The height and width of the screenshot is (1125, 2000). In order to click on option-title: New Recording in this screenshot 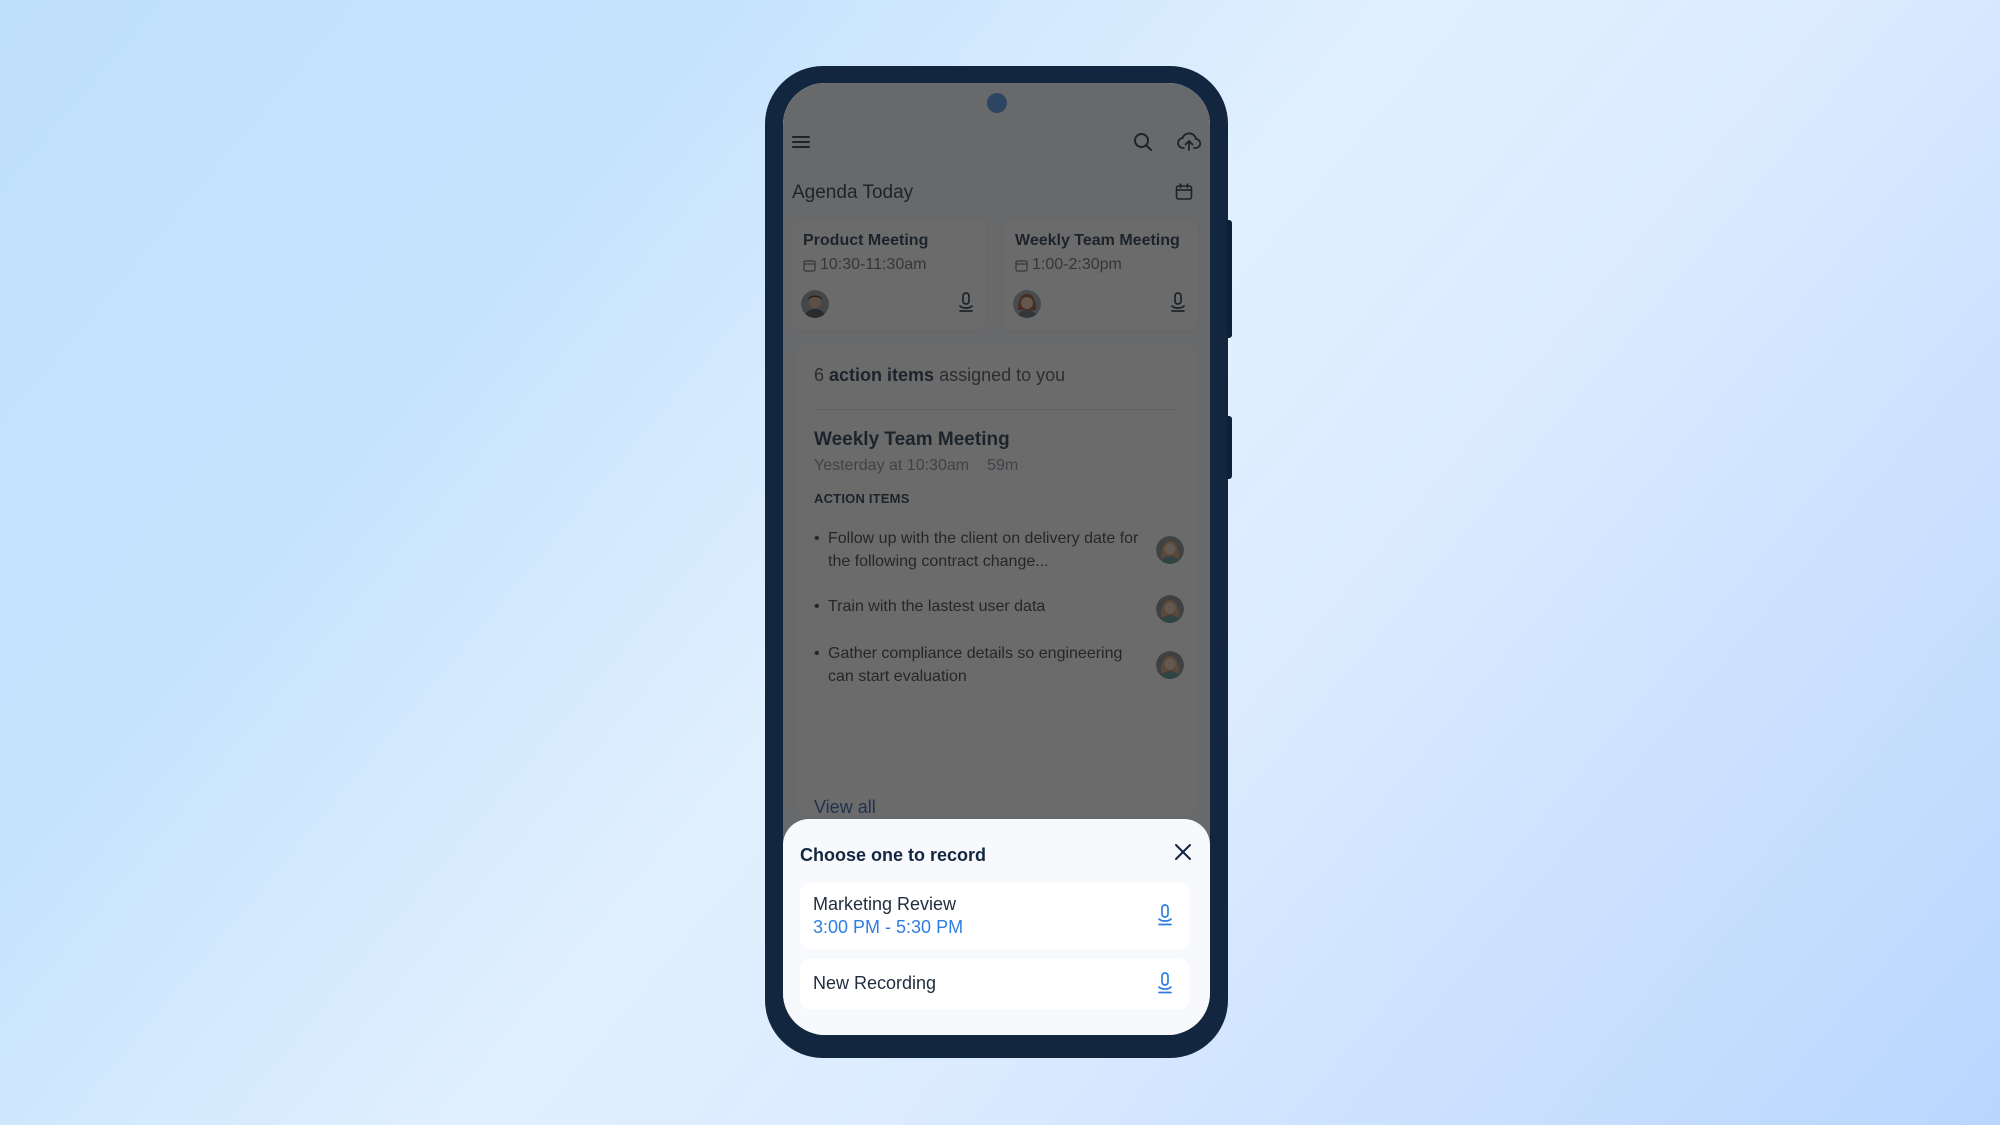, I will do `click(875, 983)`.